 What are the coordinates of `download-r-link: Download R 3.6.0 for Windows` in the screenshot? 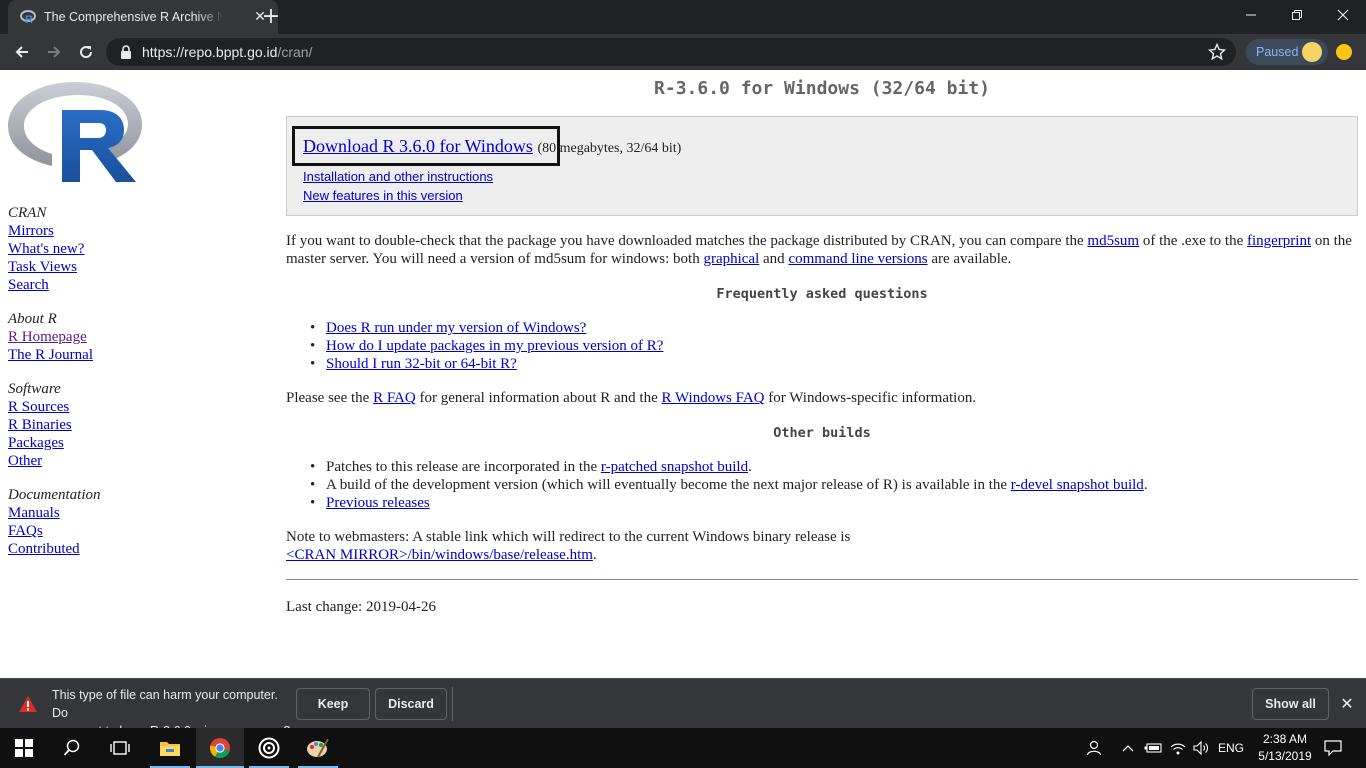 It's located at (418, 146).